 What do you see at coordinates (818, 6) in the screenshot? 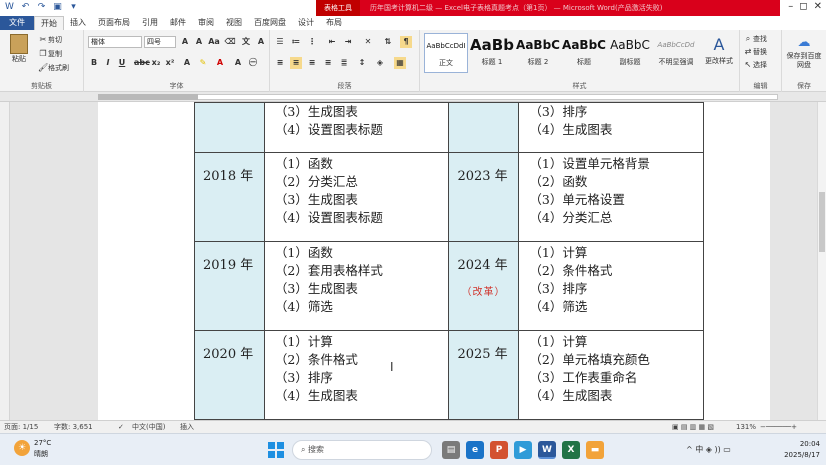
I see `close-icon: ✕` at bounding box center [818, 6].